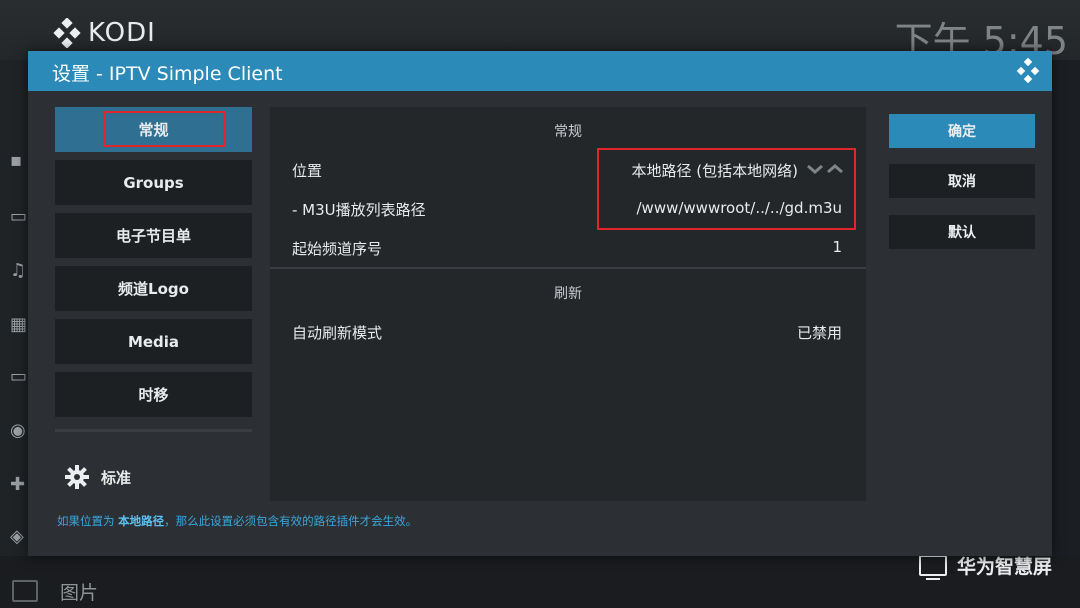 The width and height of the screenshot is (1080, 608). I want to click on category-list-divider, so click(153, 430).